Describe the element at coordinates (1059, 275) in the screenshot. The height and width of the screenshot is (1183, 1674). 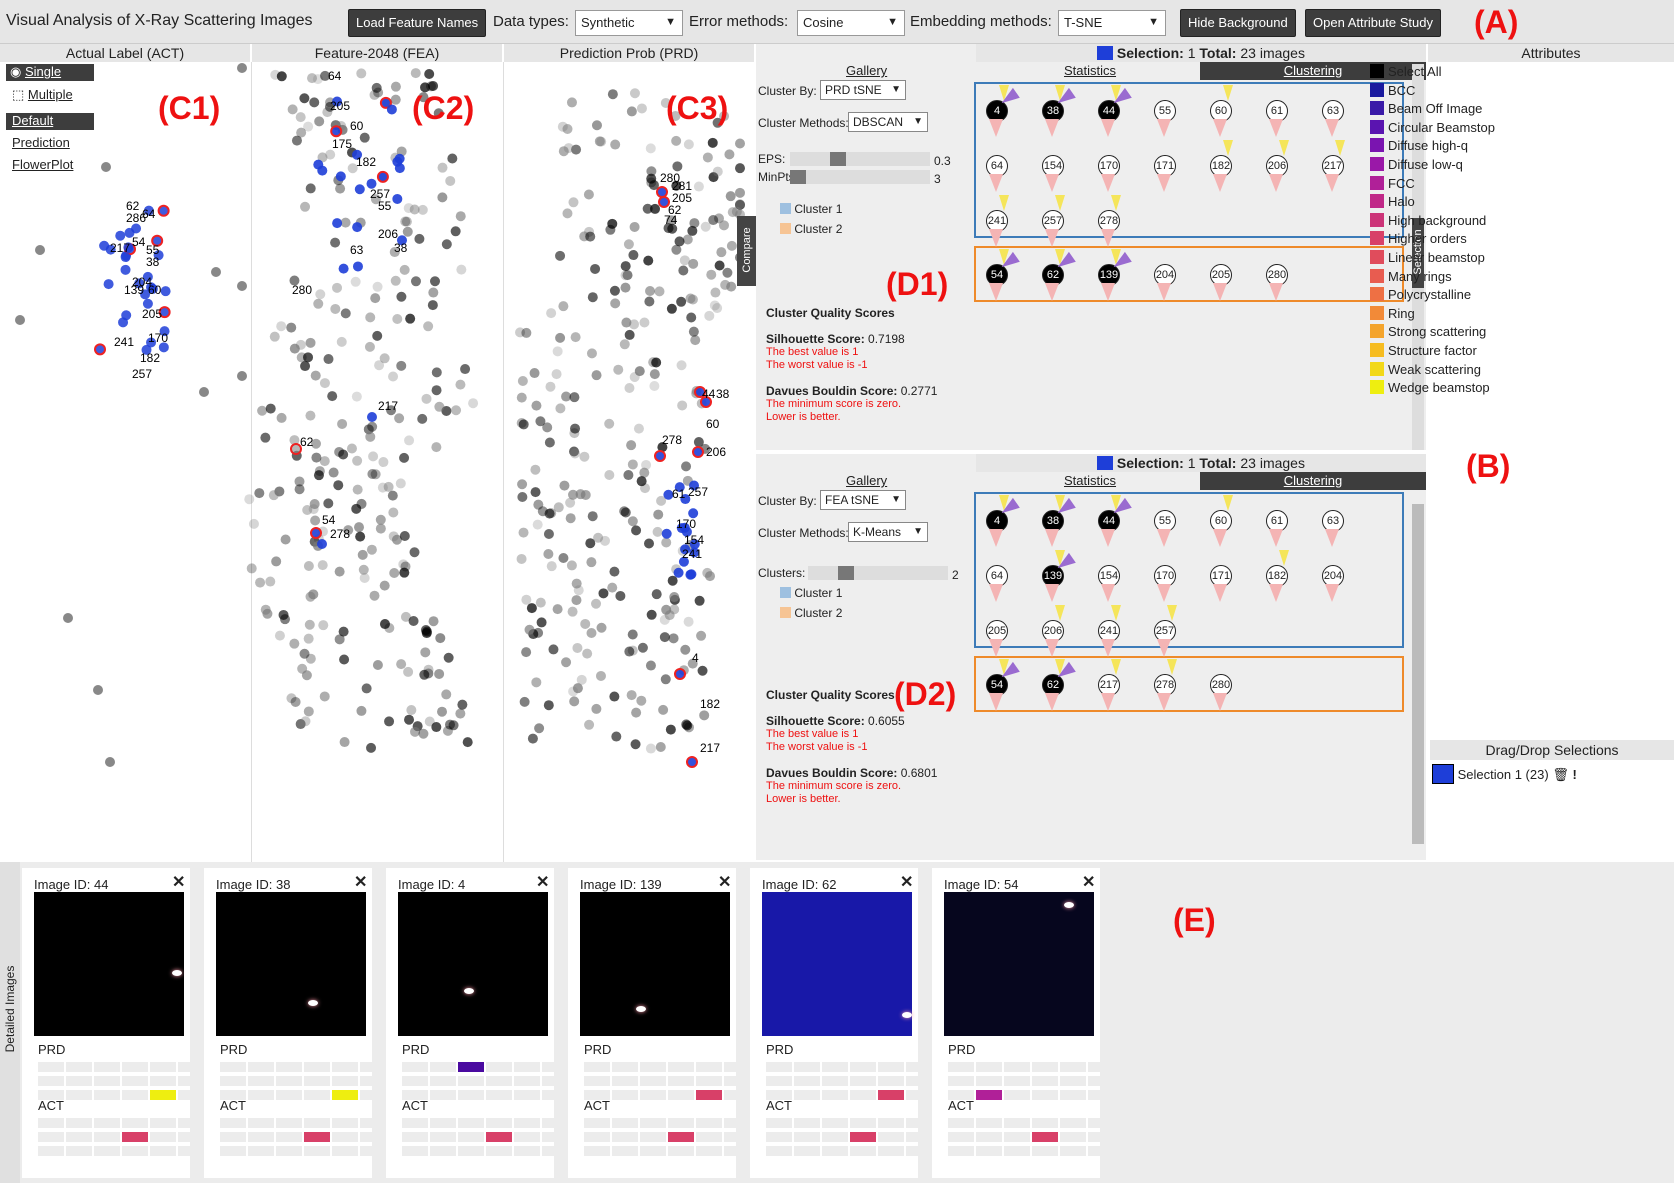
I see `cluster-node: 62` at that location.